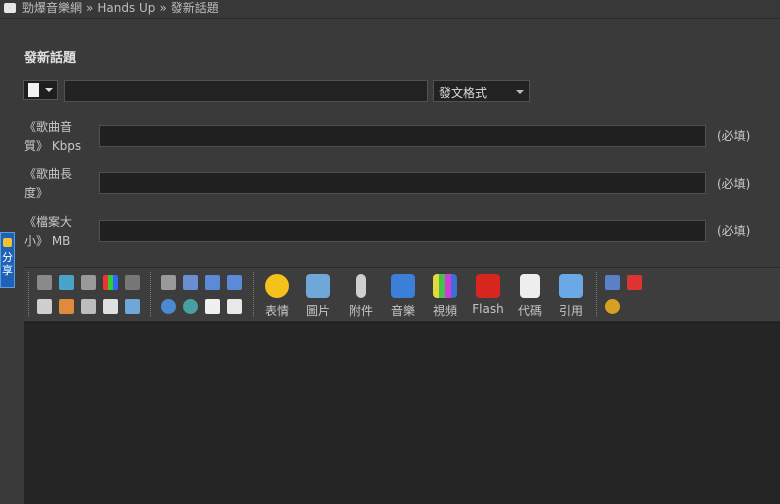 Image resolution: width=780 pixels, height=504 pixels. What do you see at coordinates (52, 8) in the screenshot?
I see `breadcrumb-site-link: 勁爆音樂網` at bounding box center [52, 8].